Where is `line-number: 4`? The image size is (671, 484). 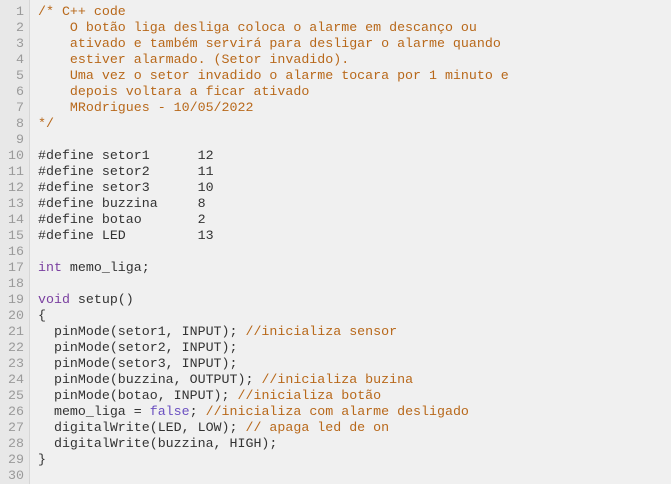
line-number: 4 is located at coordinates (20, 59).